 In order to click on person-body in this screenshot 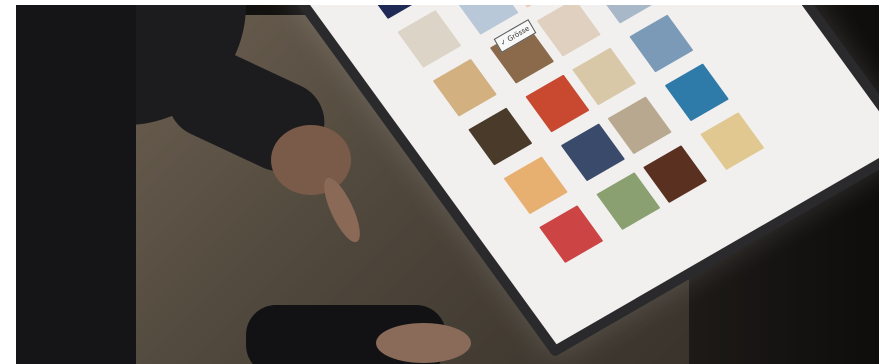, I will do `click(76, 184)`.